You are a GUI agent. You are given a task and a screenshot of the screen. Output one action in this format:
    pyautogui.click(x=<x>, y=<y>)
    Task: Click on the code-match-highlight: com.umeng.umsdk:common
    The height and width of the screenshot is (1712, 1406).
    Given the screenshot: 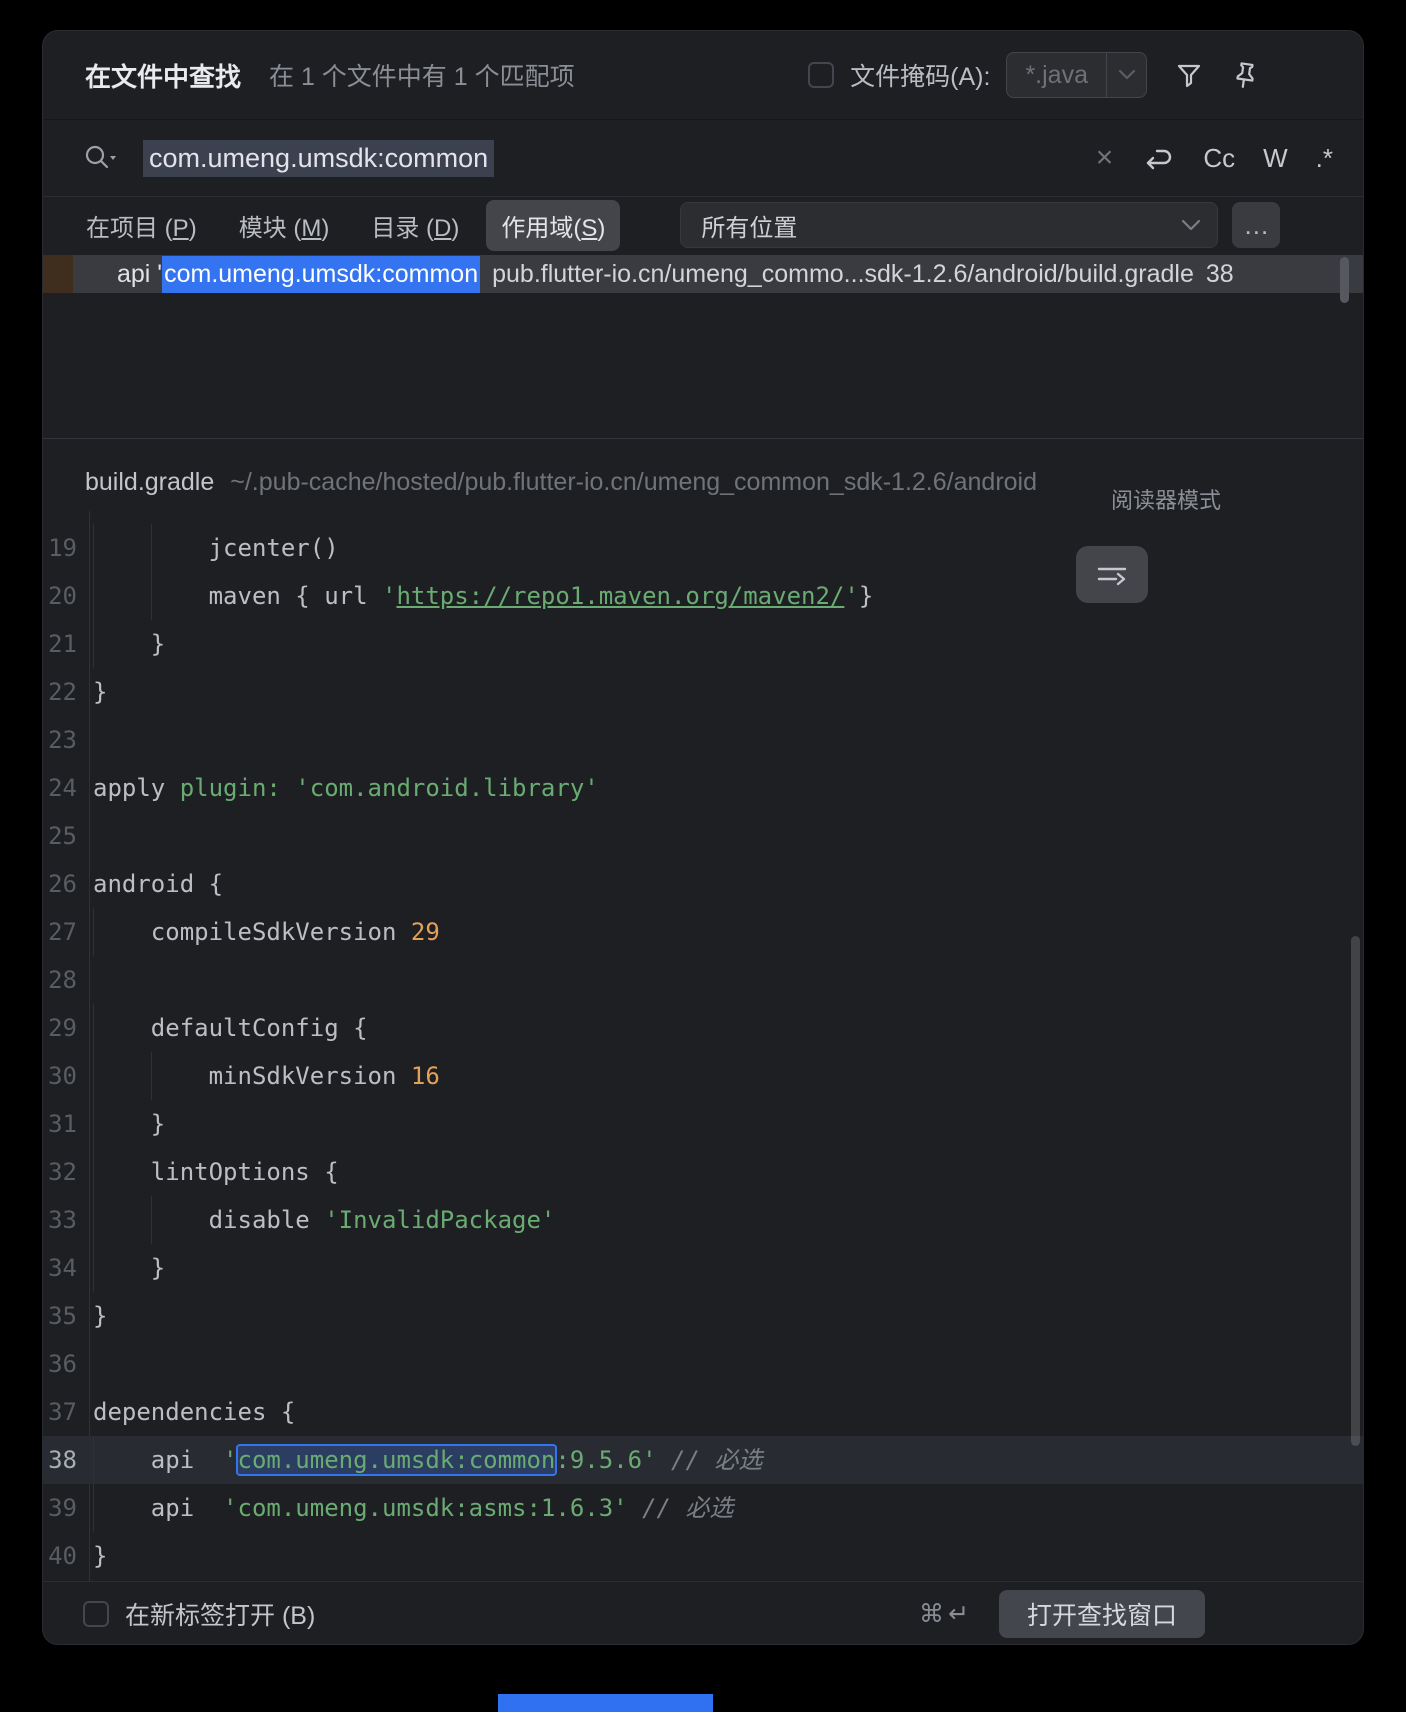 What is the action you would take?
    pyautogui.click(x=396, y=1460)
    